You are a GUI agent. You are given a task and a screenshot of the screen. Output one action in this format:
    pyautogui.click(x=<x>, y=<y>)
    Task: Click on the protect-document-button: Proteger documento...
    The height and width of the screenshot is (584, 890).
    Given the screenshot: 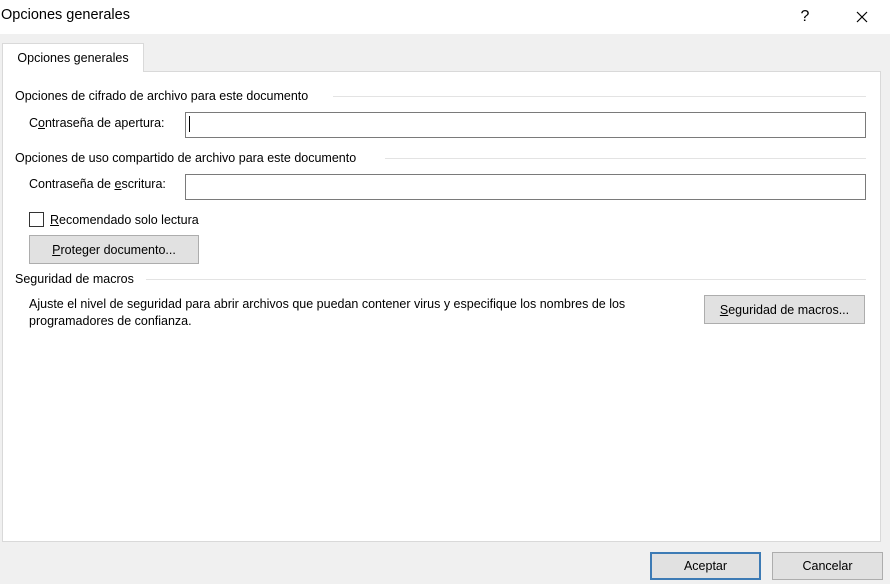 What is the action you would take?
    pyautogui.click(x=114, y=249)
    